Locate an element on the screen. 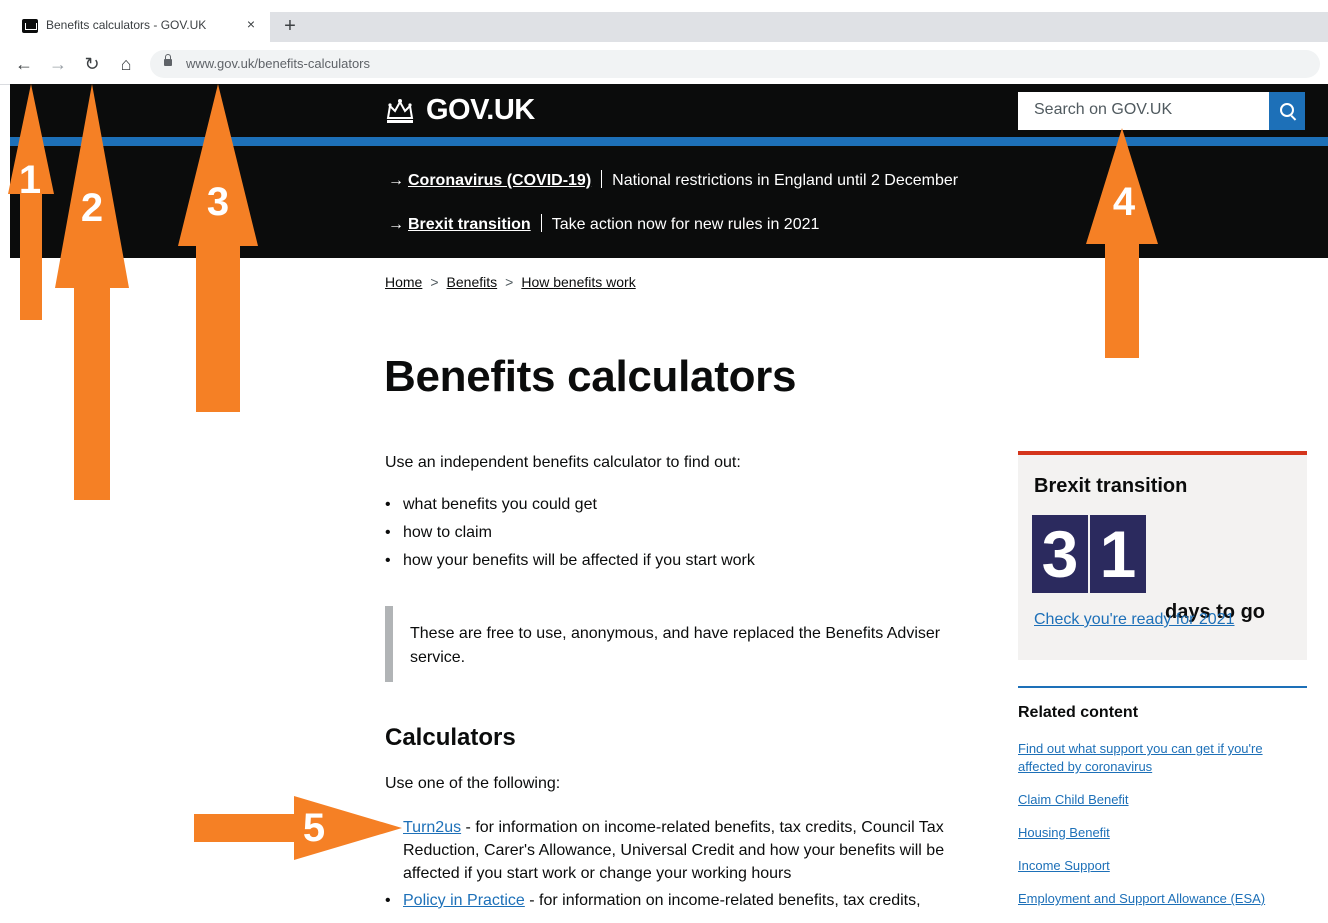 This screenshot has height=923, width=1328. tab-strip is located at coordinates (799, 27).